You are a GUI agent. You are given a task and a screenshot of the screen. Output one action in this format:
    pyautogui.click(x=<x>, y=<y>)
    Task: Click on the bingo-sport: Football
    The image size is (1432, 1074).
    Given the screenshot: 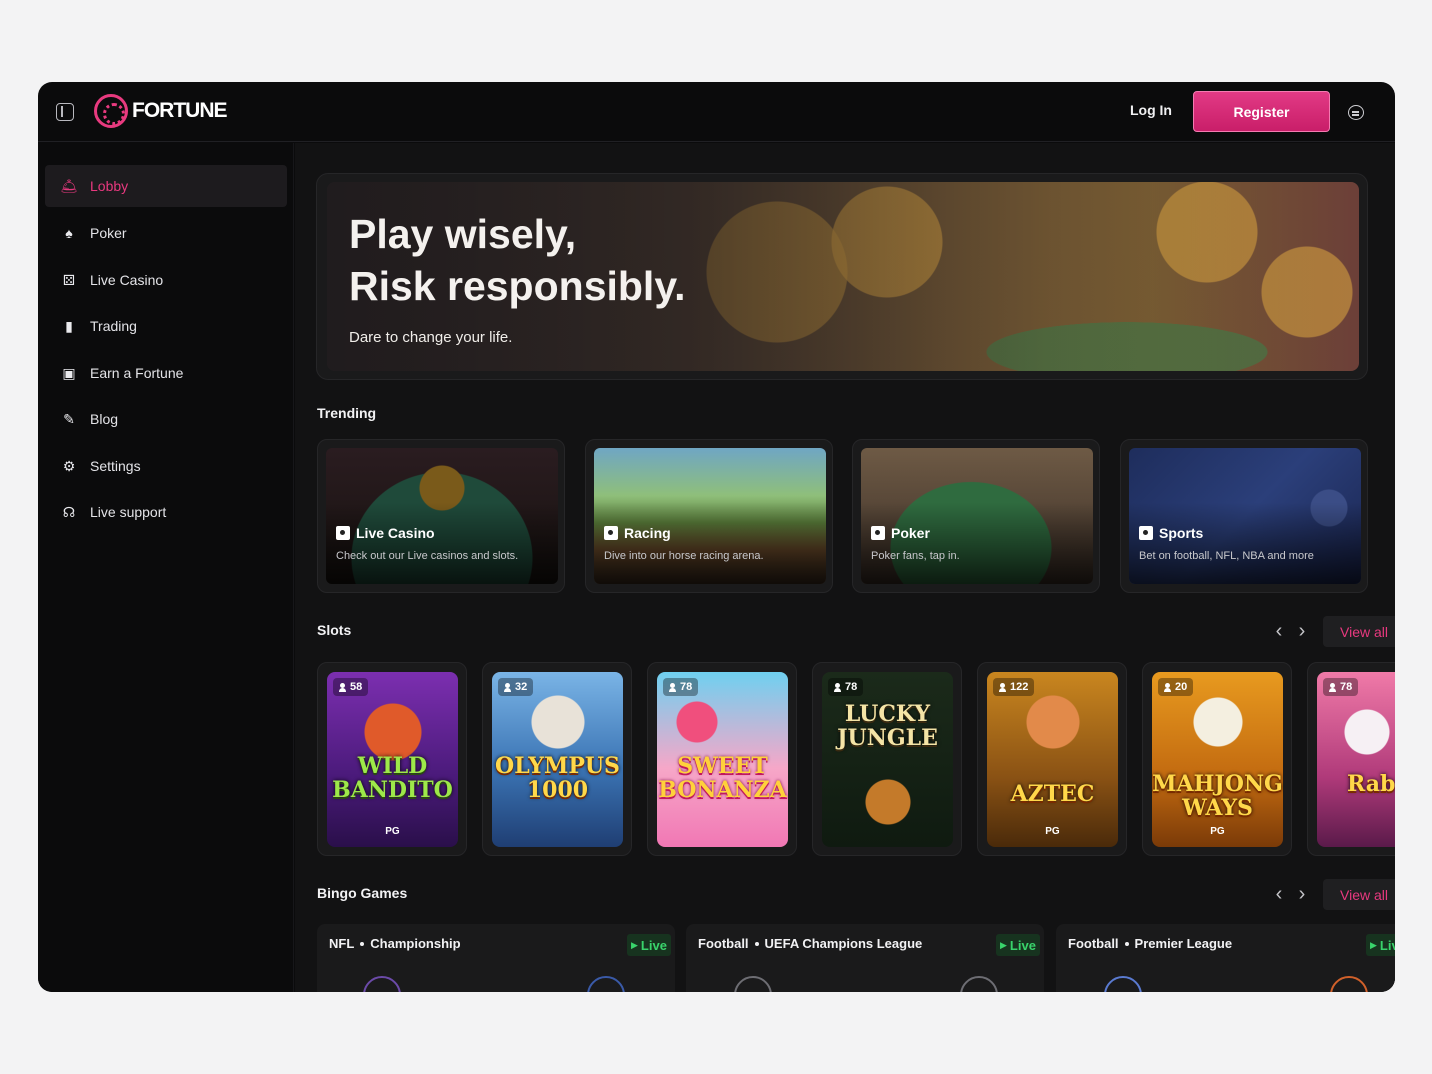 What is the action you would take?
    pyautogui.click(x=1093, y=943)
    